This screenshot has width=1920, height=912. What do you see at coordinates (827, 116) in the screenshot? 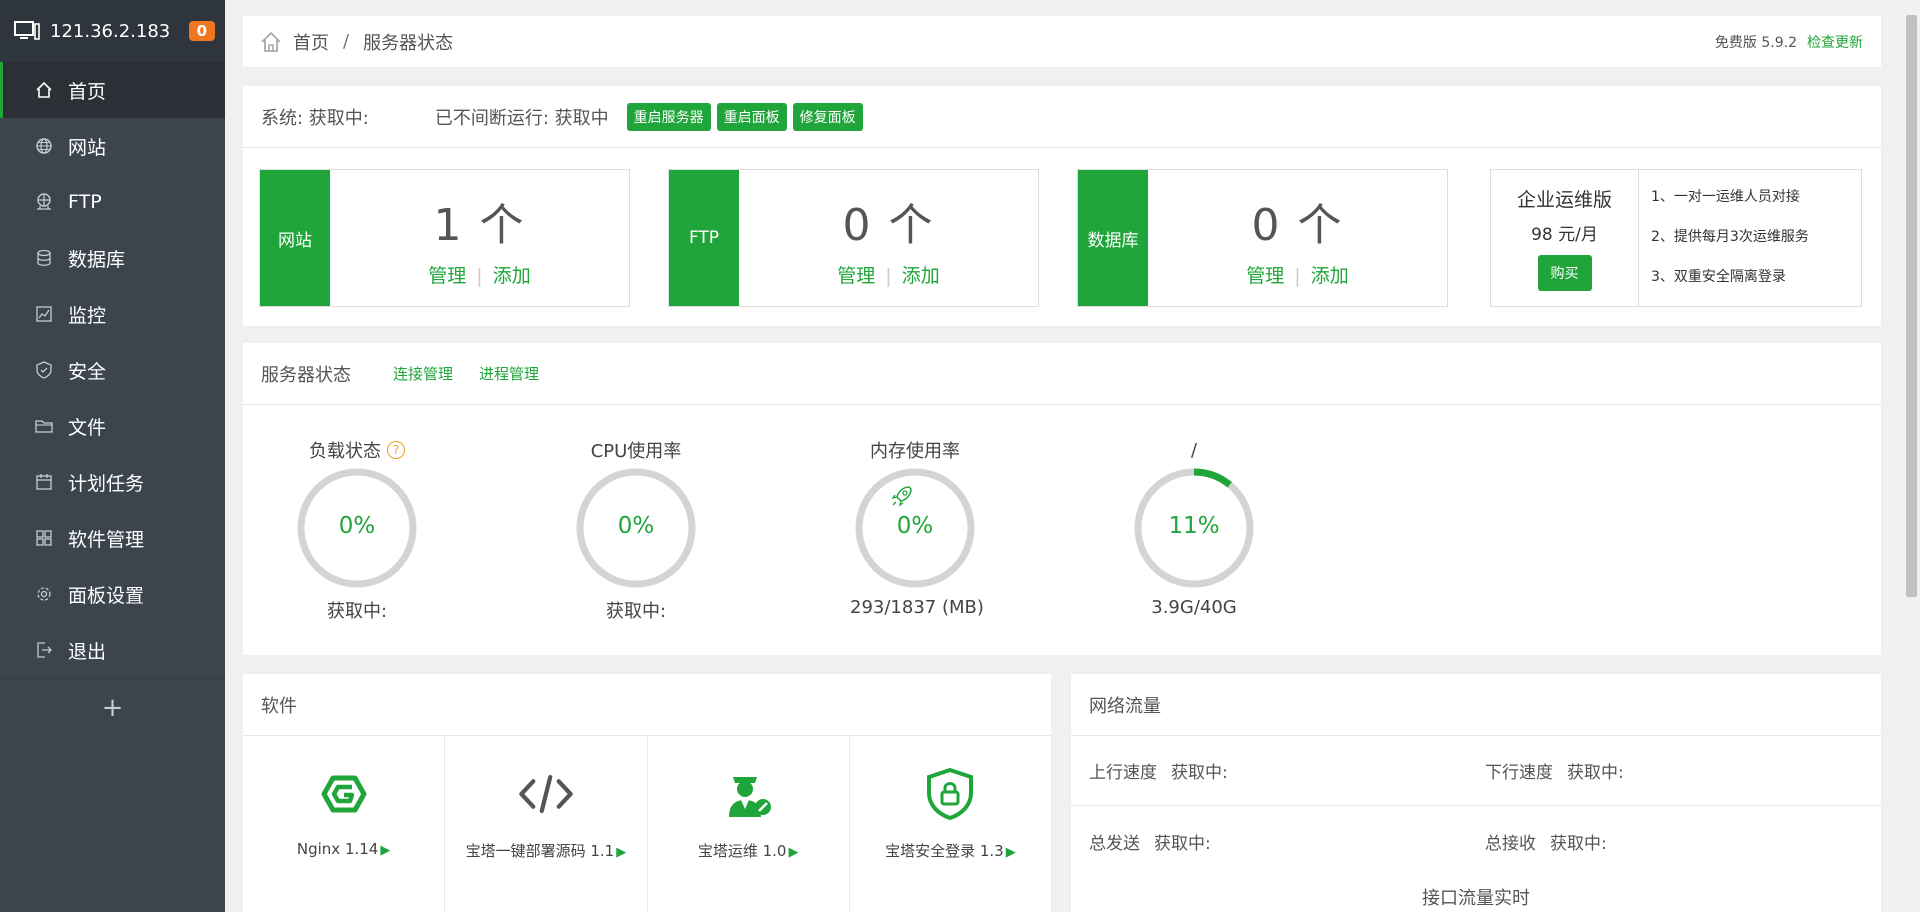
I see `repair-panel-button: 修复面板` at bounding box center [827, 116].